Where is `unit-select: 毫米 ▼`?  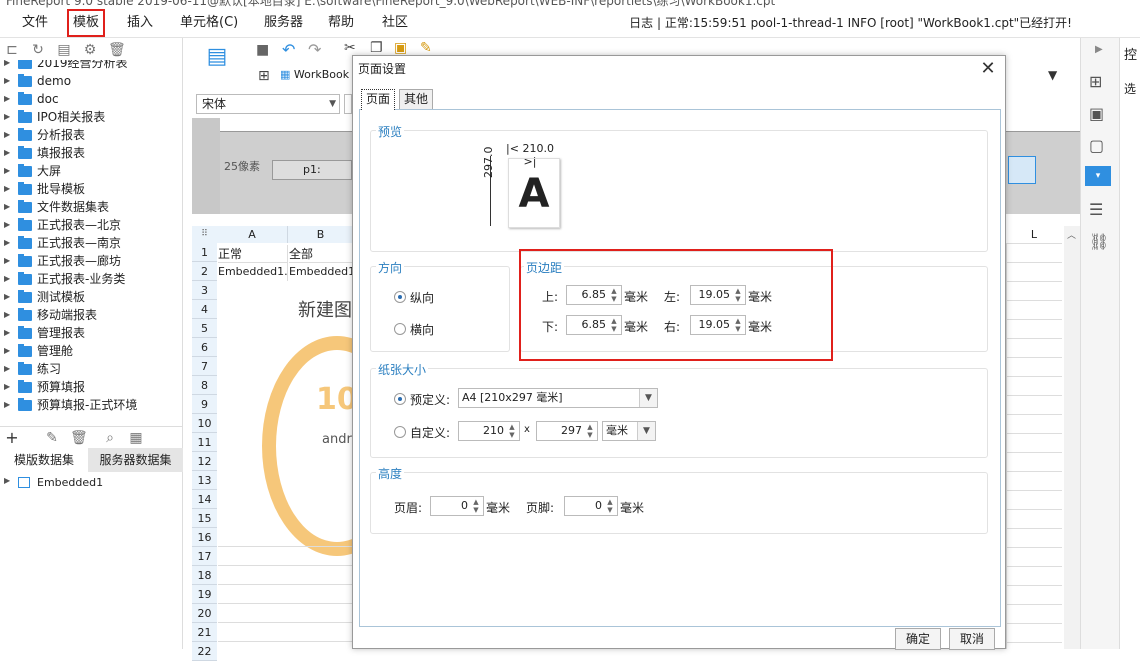
unit-select: 毫米 ▼ is located at coordinates (629, 431).